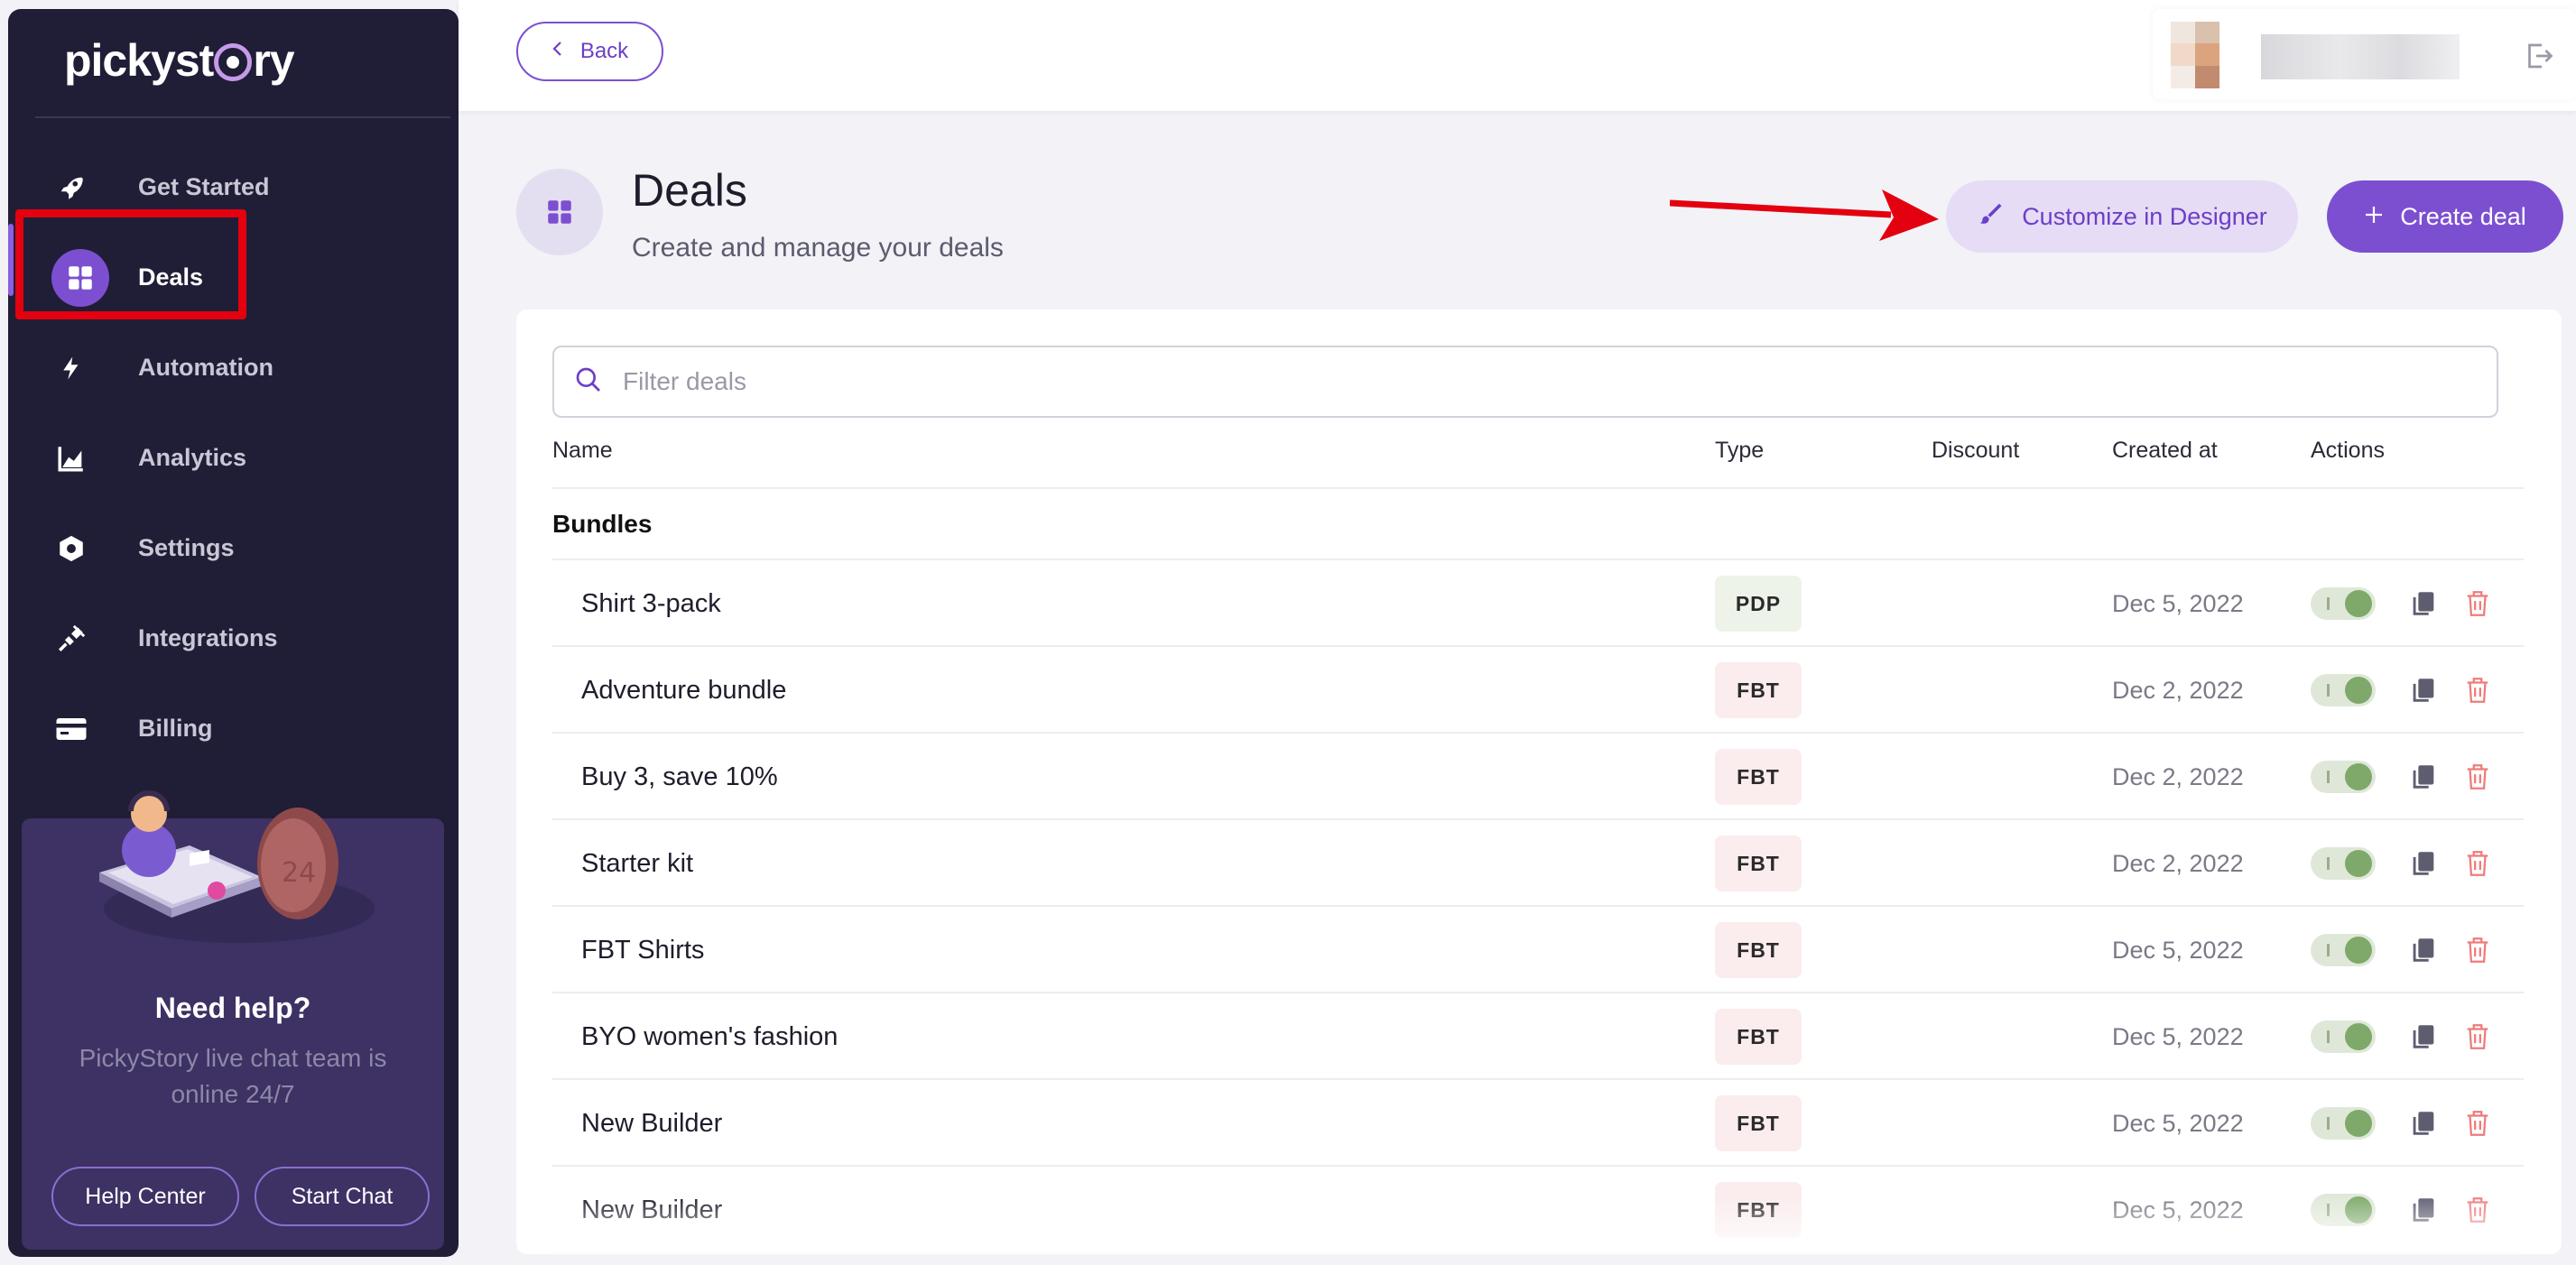  What do you see at coordinates (1538, 690) in the screenshot?
I see `table-row: Adventure bundle FBT Dec 2, 2022` at bounding box center [1538, 690].